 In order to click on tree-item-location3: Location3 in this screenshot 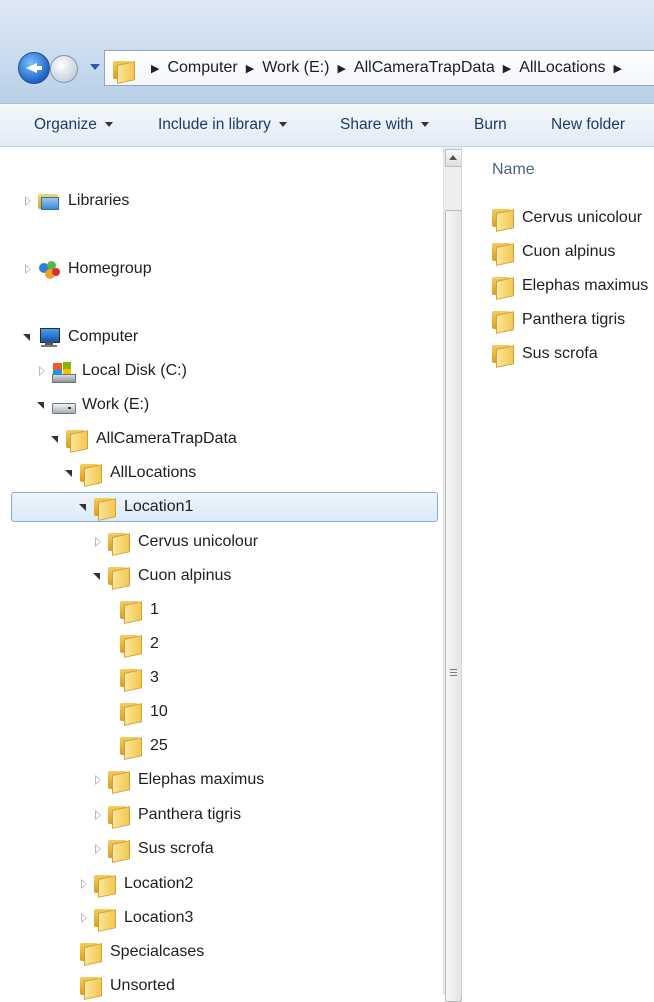, I will do `click(135, 918)`.